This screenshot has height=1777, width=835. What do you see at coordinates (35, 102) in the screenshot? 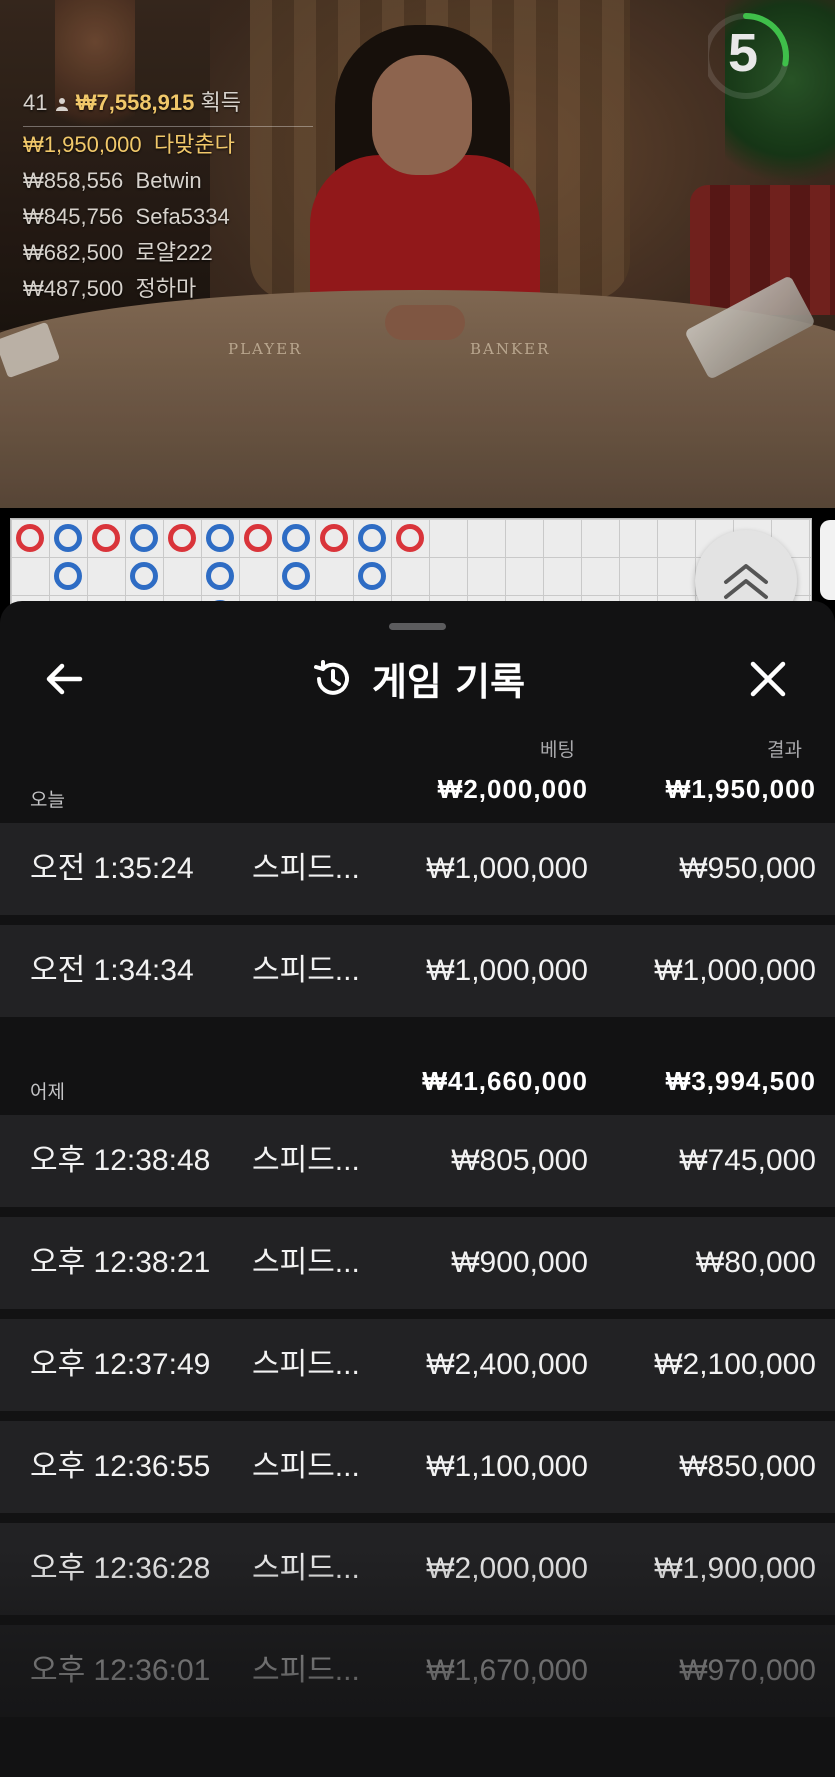
I see `player-count: 41` at bounding box center [35, 102].